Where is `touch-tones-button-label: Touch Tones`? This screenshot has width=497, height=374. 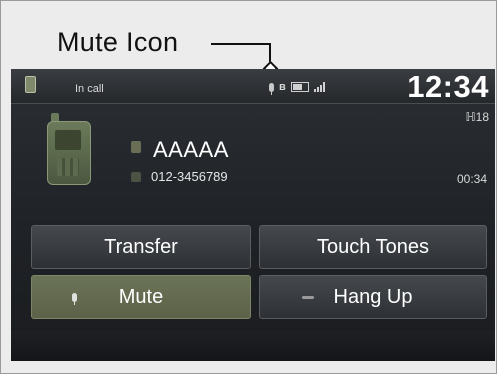 touch-tones-button-label: Touch Tones is located at coordinates (373, 246).